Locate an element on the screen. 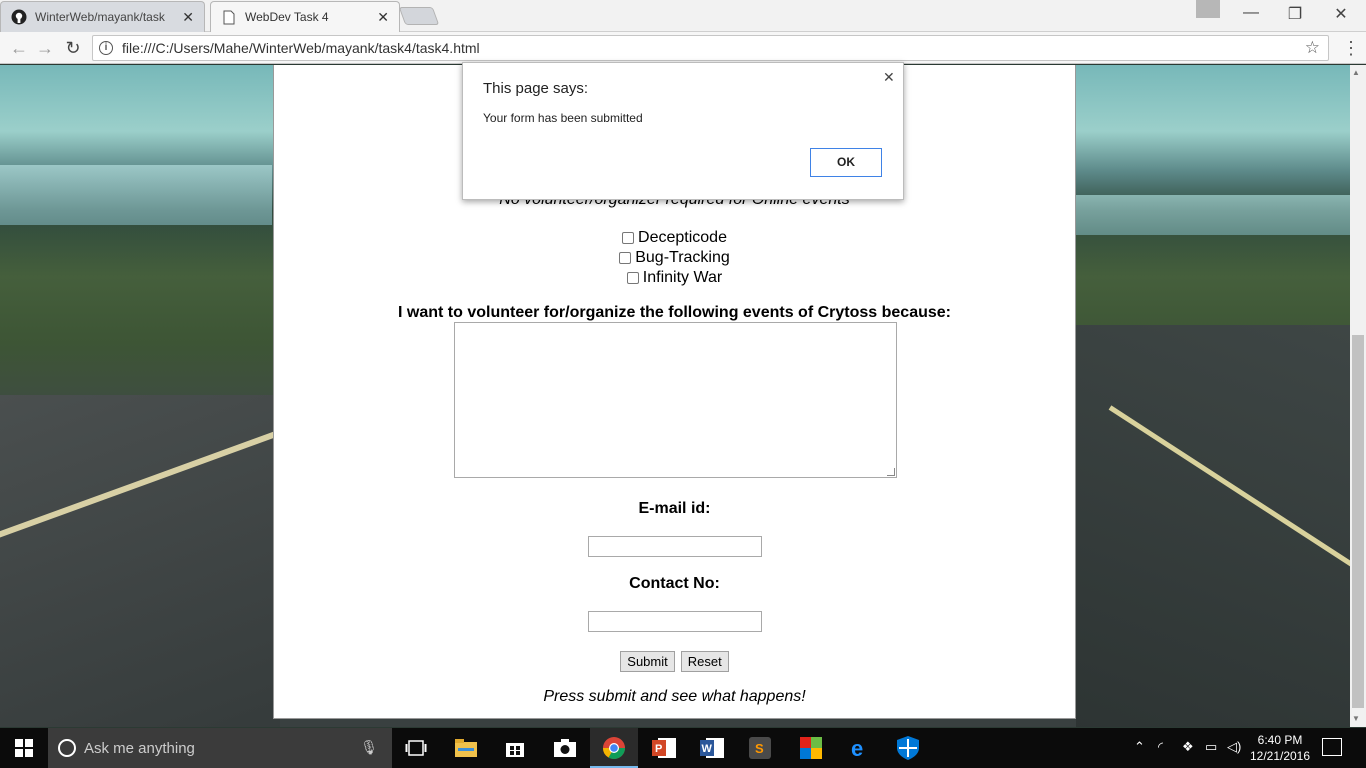  page-icon is located at coordinates (229, 17).